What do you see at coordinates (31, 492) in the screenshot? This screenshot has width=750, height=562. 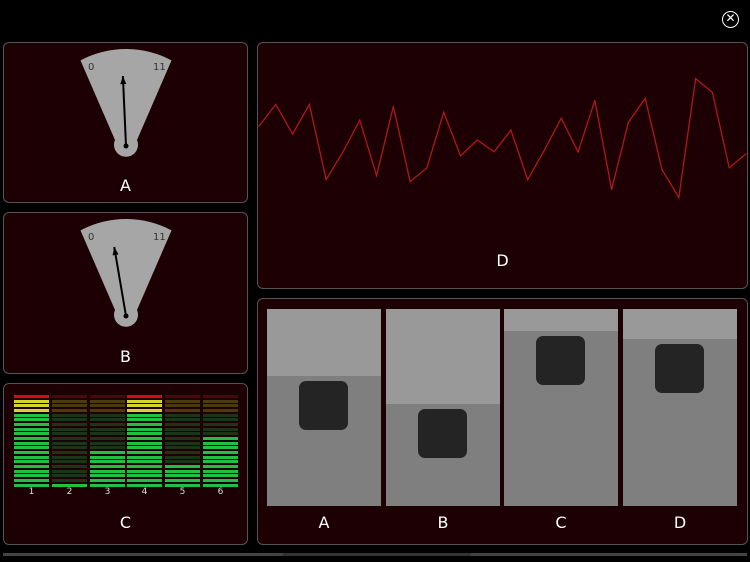 I see `meter-channel-label: 1` at bounding box center [31, 492].